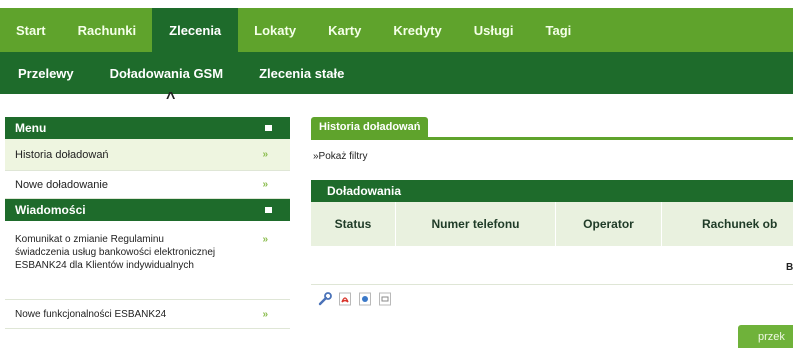  Describe the element at coordinates (727, 224) in the screenshot. I see `column-header-account: Rachunek ob` at that location.